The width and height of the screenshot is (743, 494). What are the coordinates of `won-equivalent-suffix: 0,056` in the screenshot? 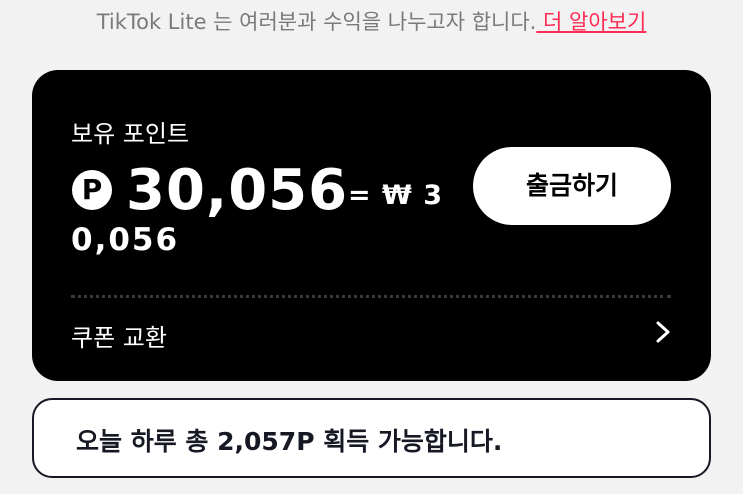 It's located at (125, 240).